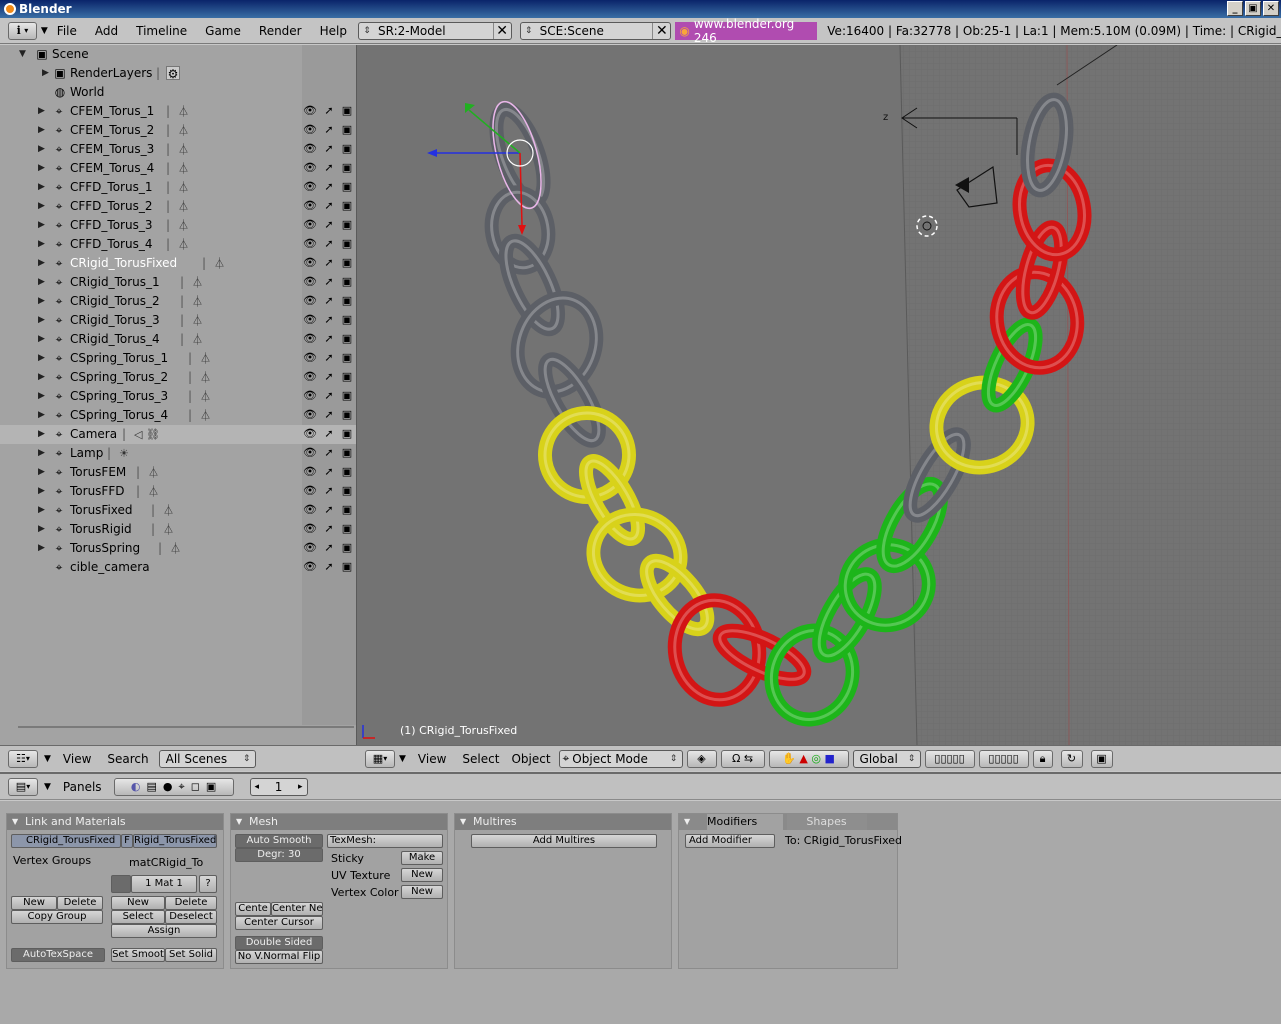  What do you see at coordinates (178, 149) in the screenshot?
I see `outliner-object-row: ▶ ⌖ CFEM_Torus_3 | ⏃ 👁︎ ➚ ▣` at bounding box center [178, 149].